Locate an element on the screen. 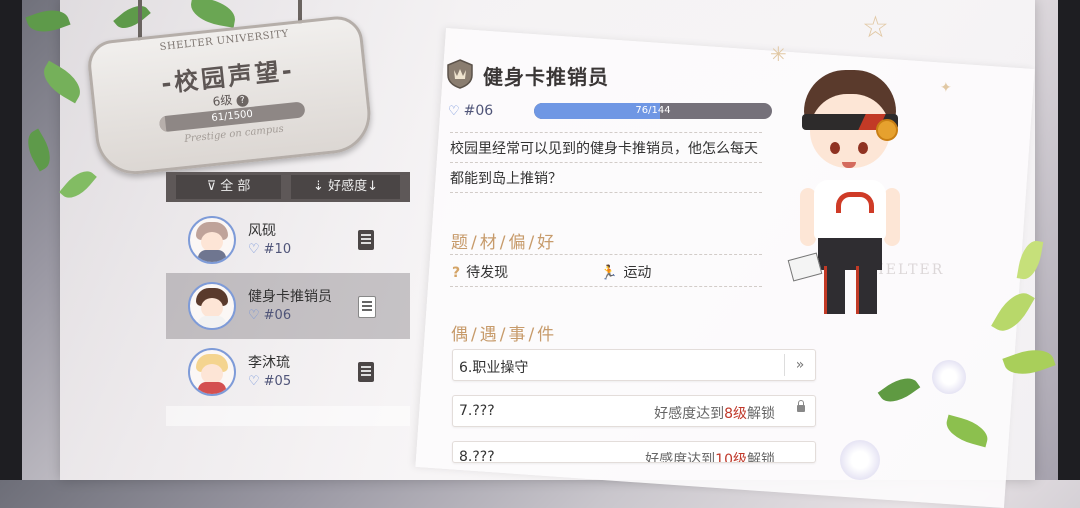 This screenshot has height=508, width=1080. sparkle-icon: ✳ is located at coordinates (778, 54).